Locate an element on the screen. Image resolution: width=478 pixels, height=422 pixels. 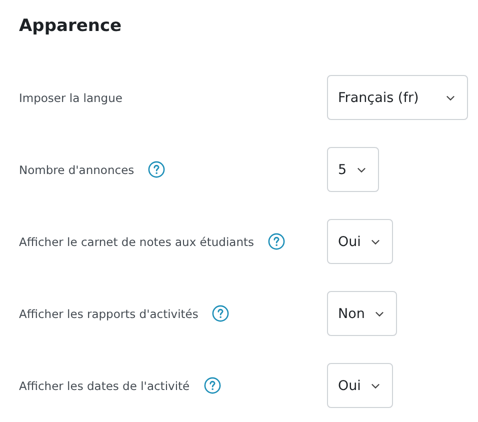
setting-label: Afficher le carnet de notes aux étudiants is located at coordinates (136, 241).